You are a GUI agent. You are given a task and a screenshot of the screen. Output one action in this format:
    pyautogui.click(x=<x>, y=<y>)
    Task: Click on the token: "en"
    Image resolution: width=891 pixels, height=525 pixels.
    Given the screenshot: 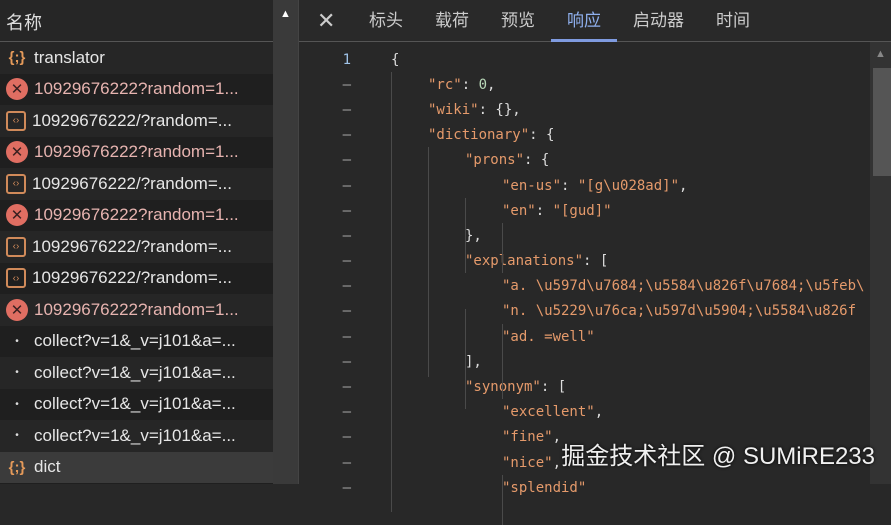 What is the action you would take?
    pyautogui.click(x=519, y=210)
    